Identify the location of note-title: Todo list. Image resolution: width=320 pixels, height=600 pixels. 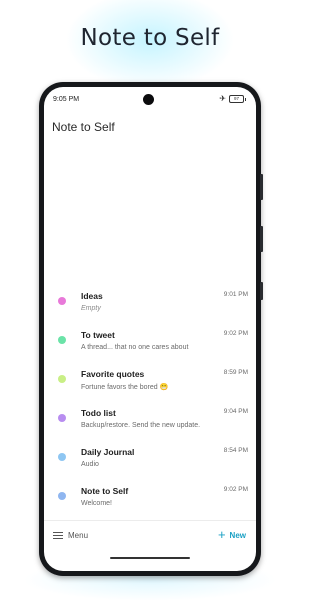
(98, 413).